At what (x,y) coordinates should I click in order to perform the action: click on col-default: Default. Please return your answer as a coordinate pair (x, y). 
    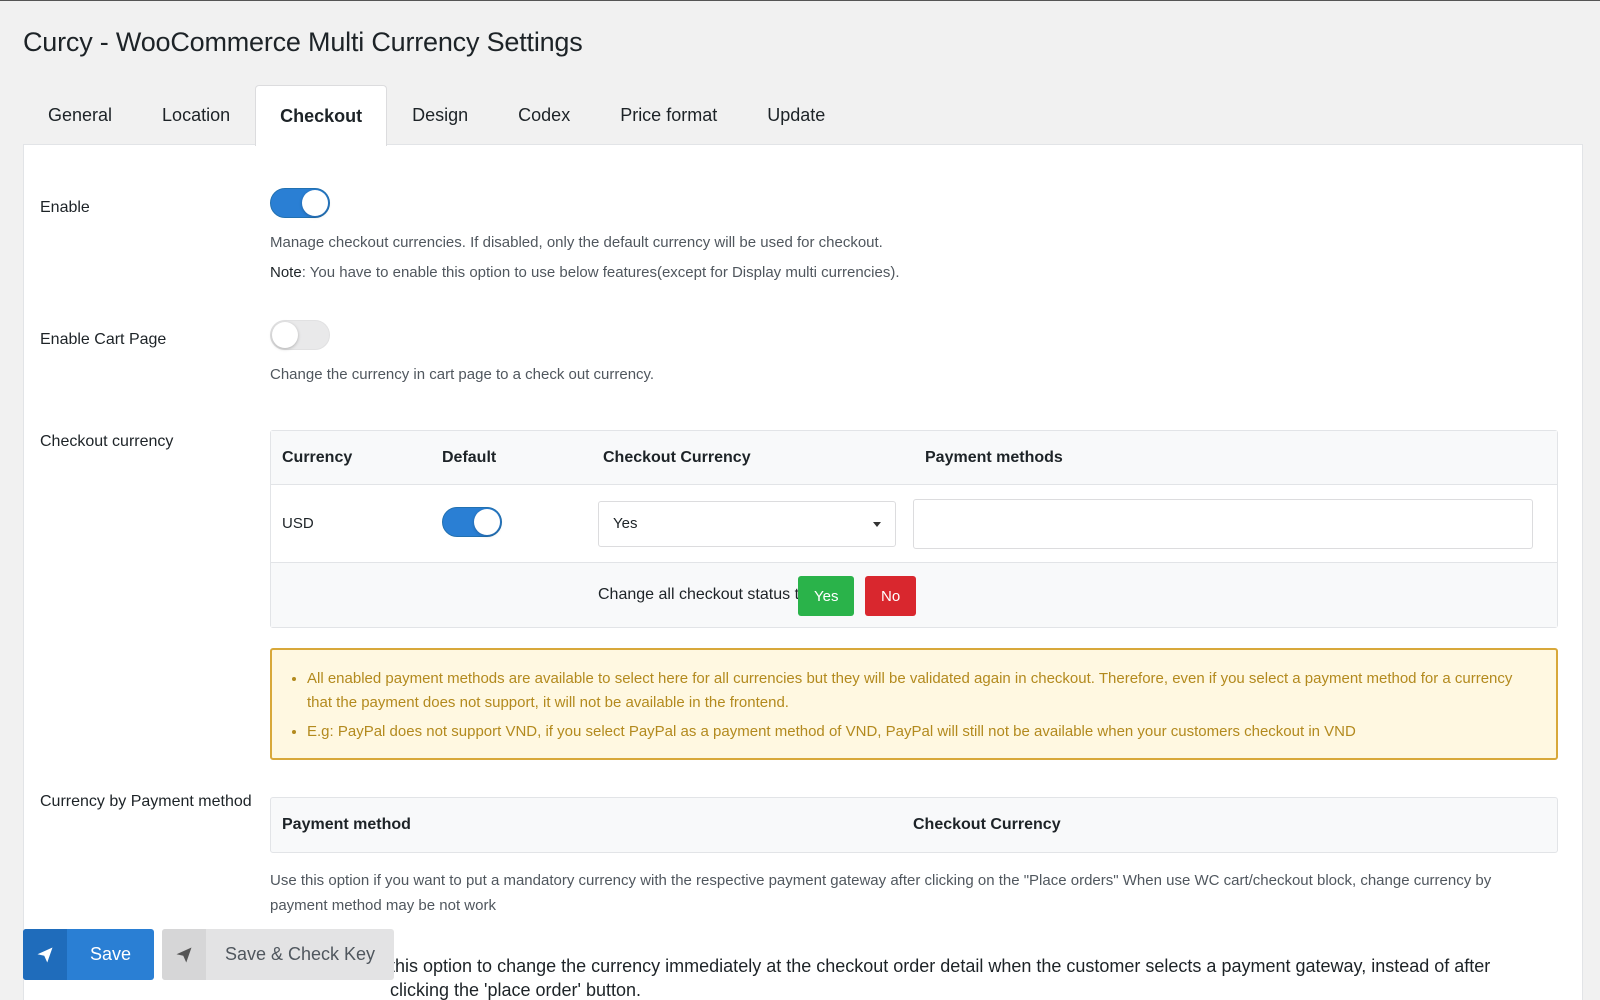
    Looking at the image, I should click on (469, 457).